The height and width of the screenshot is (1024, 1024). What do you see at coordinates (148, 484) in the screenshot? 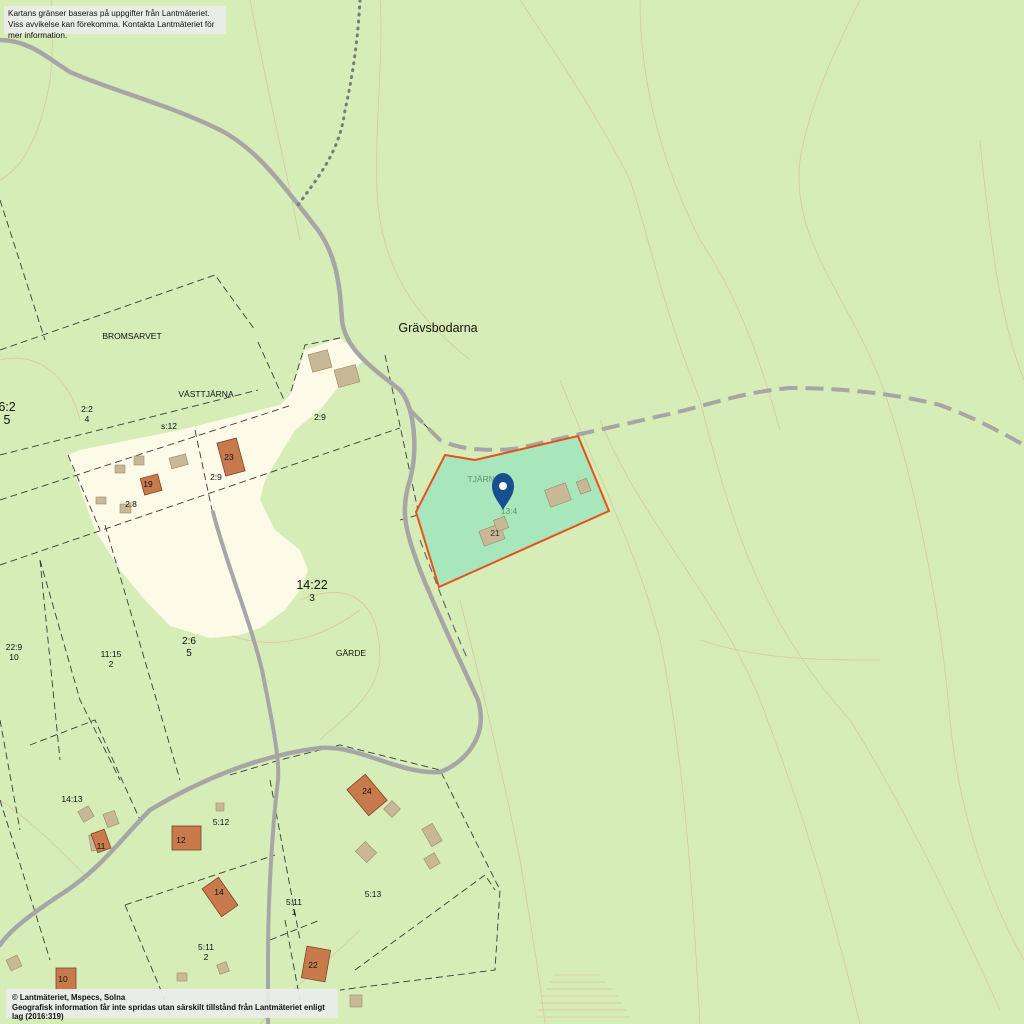
I see `house-number: 19` at bounding box center [148, 484].